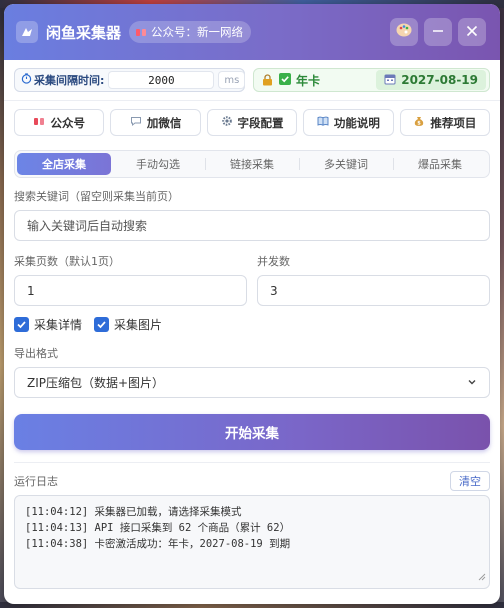 The image size is (504, 608). I want to click on minimize-icon, so click(438, 32).